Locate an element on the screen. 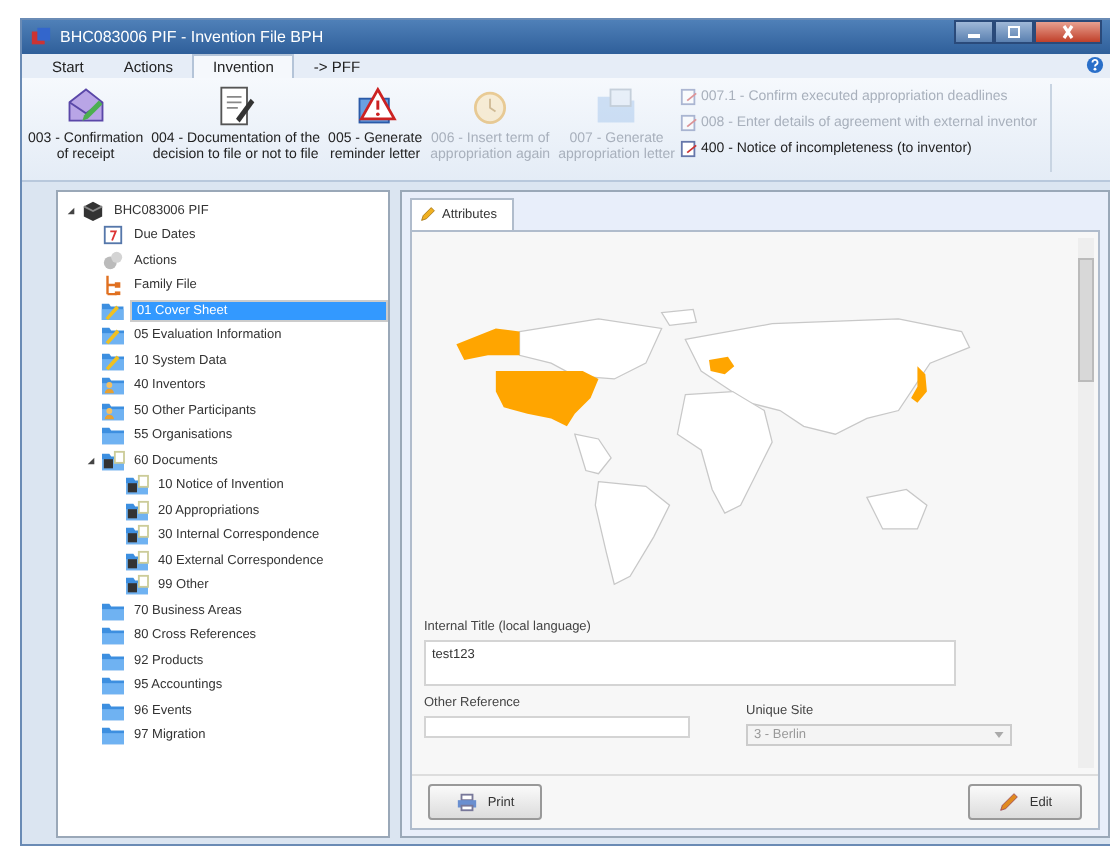 The image size is (1110, 846). scrollbar is located at coordinates (1086, 503).